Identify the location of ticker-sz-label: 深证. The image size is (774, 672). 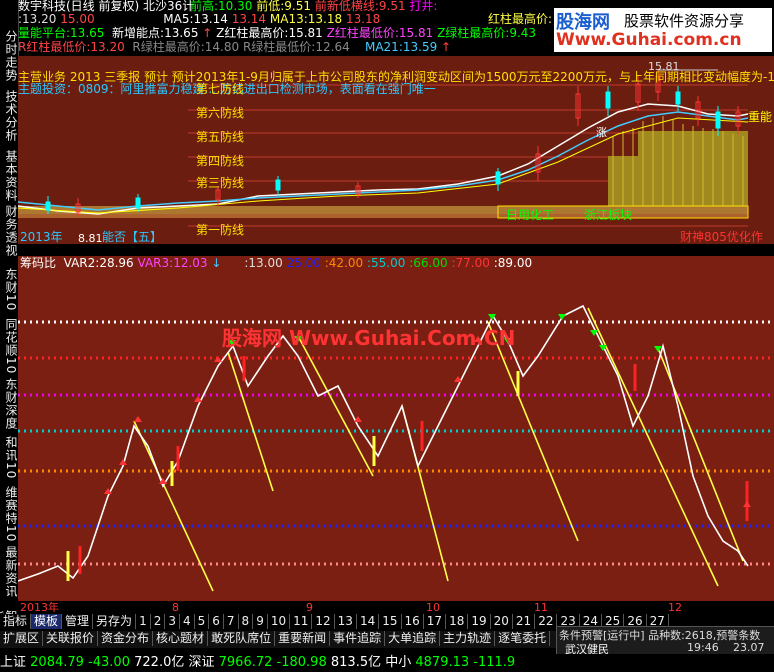
(201, 662).